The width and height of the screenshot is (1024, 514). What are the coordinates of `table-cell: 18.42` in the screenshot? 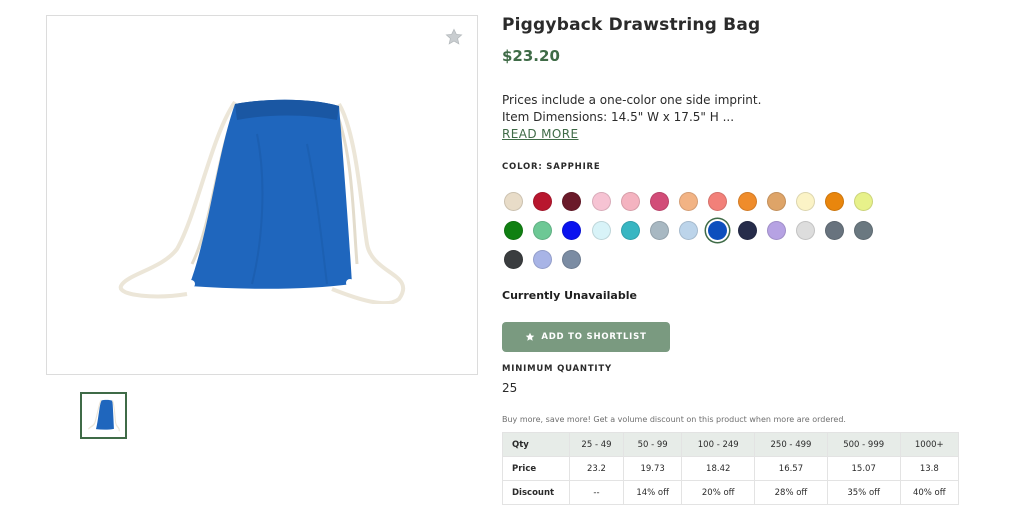 It's located at (718, 468).